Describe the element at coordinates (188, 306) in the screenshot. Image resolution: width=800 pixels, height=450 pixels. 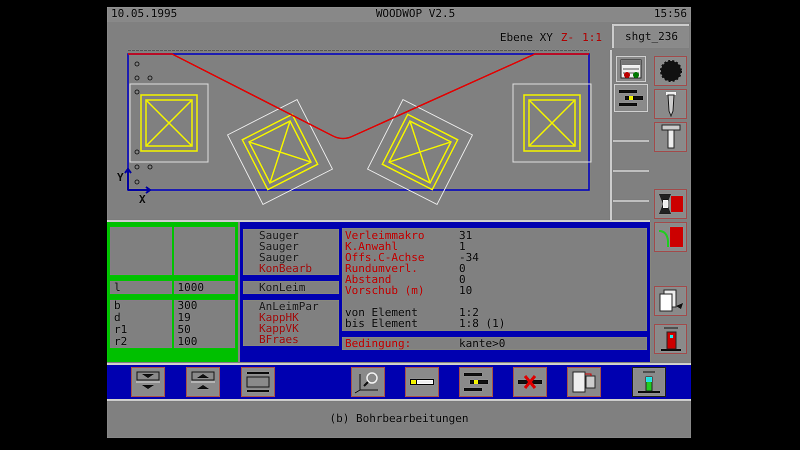
I see `dimension-value: 300` at that location.